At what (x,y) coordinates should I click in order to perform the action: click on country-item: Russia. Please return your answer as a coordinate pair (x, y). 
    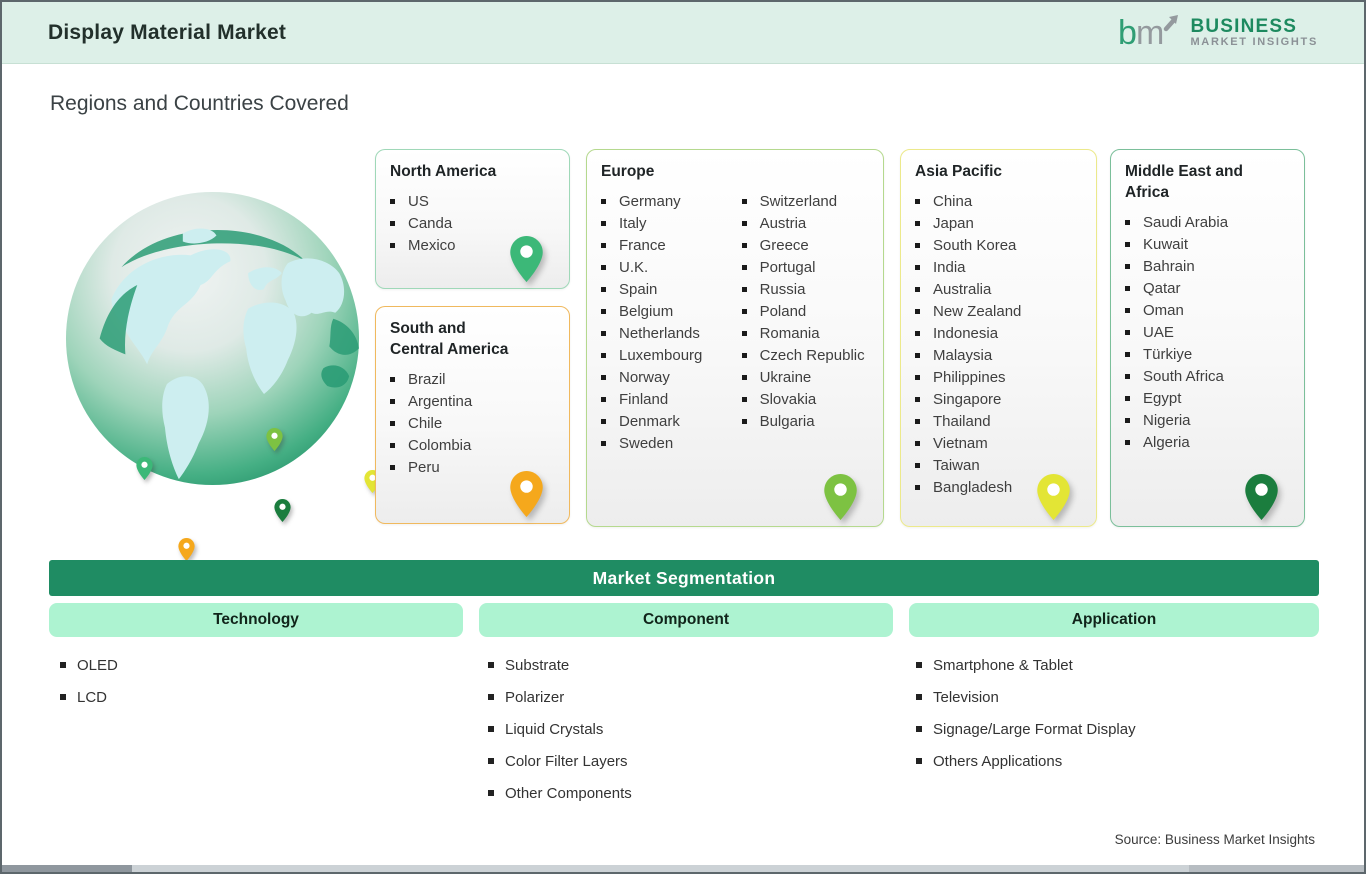
    Looking at the image, I should click on (805, 289).